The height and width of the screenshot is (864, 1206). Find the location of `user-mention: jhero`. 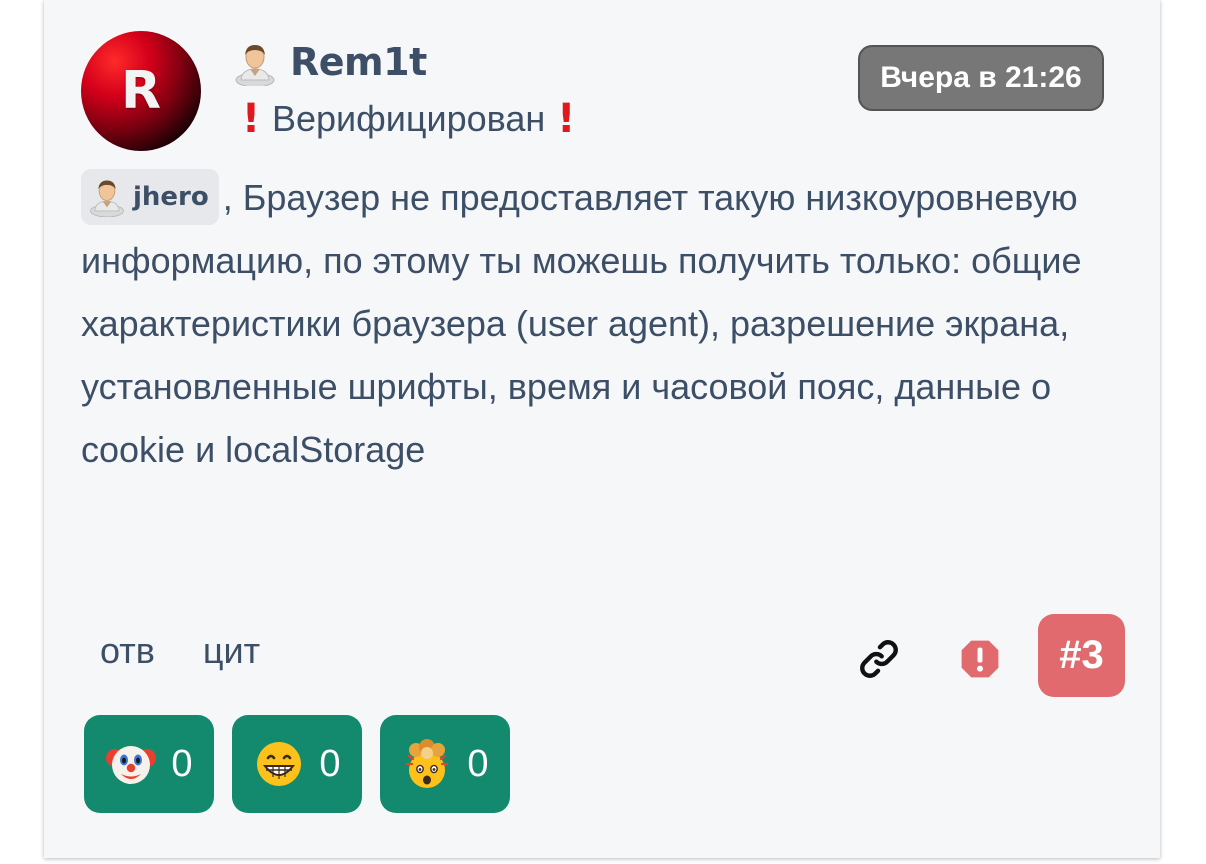

user-mention: jhero is located at coordinates (150, 197).